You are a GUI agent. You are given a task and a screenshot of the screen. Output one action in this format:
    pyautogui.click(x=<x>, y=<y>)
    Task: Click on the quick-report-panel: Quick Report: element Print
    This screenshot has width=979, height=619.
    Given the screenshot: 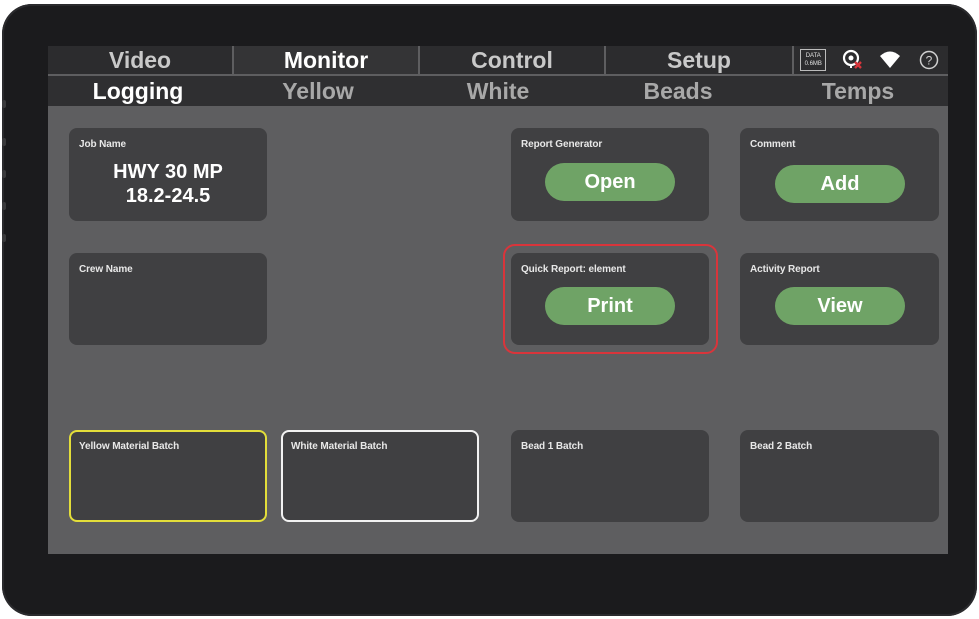 What is the action you would take?
    pyautogui.click(x=610, y=299)
    